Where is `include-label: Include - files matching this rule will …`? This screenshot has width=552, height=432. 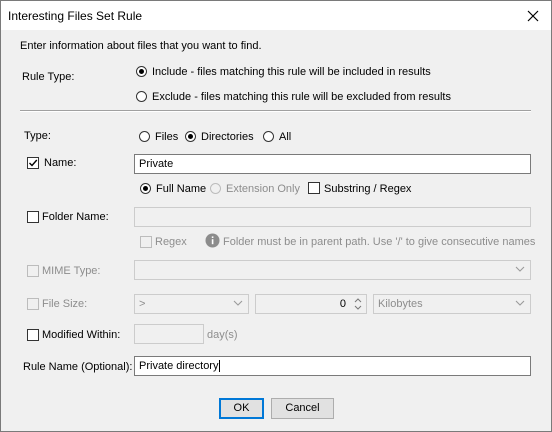 include-label: Include - files matching this rule will … is located at coordinates (291, 72).